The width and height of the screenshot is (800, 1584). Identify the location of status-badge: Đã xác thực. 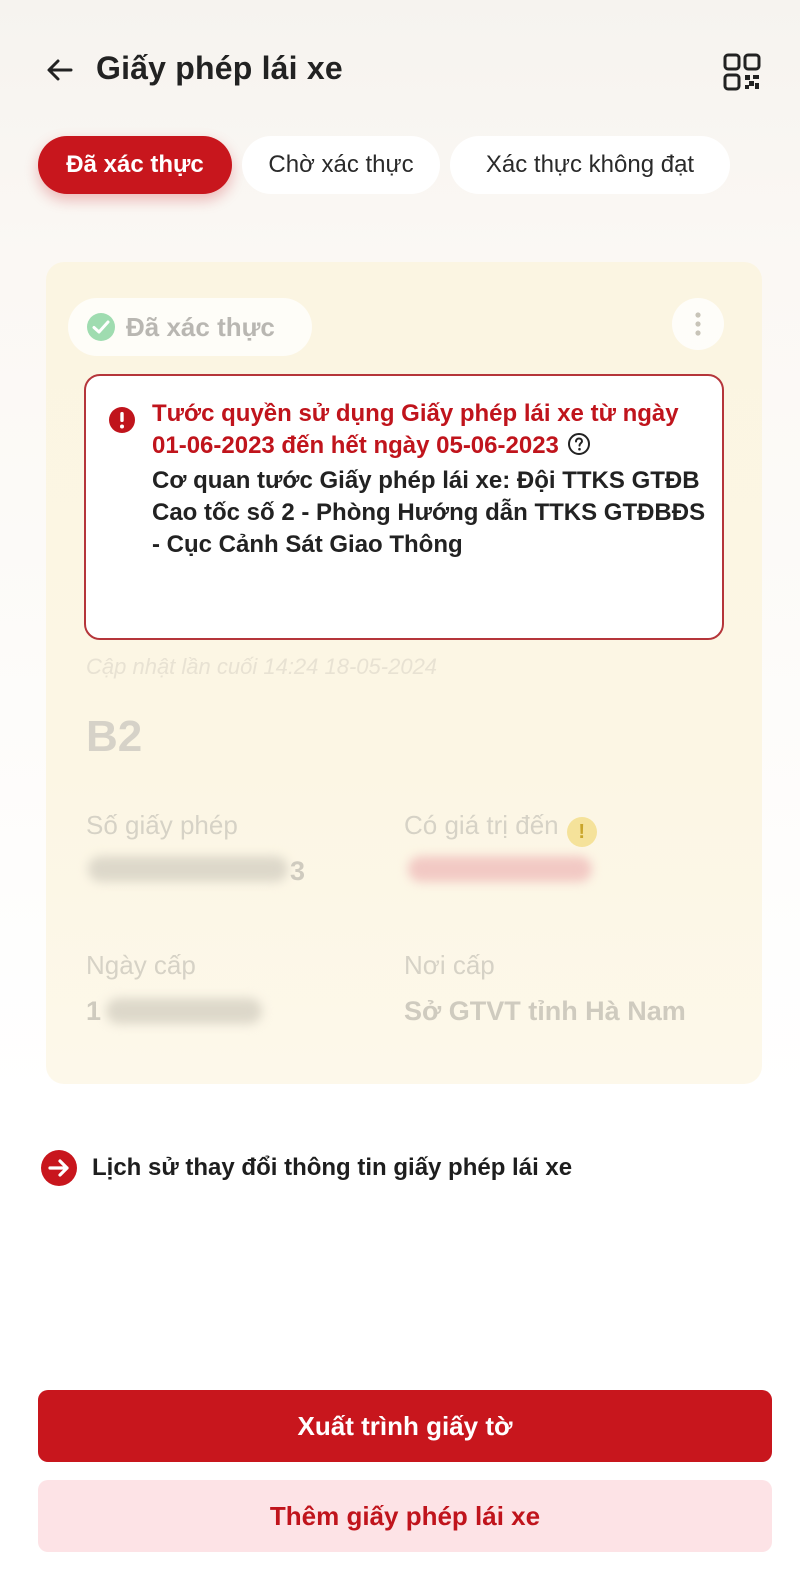
(190, 327).